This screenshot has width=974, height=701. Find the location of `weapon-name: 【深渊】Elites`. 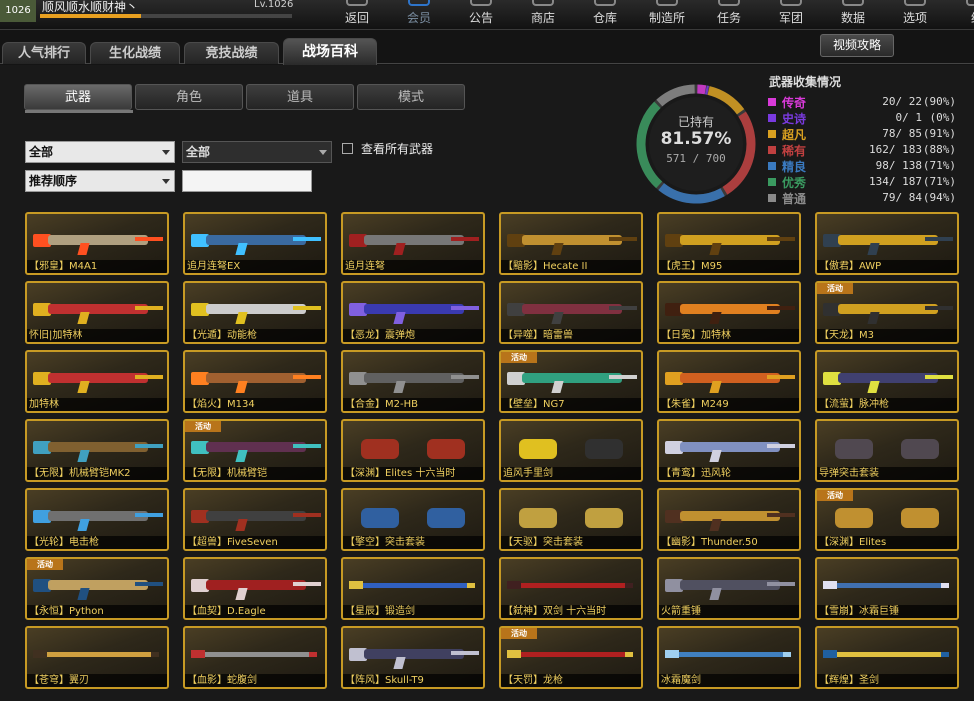

weapon-name: 【深渊】Elites is located at coordinates (887, 542).